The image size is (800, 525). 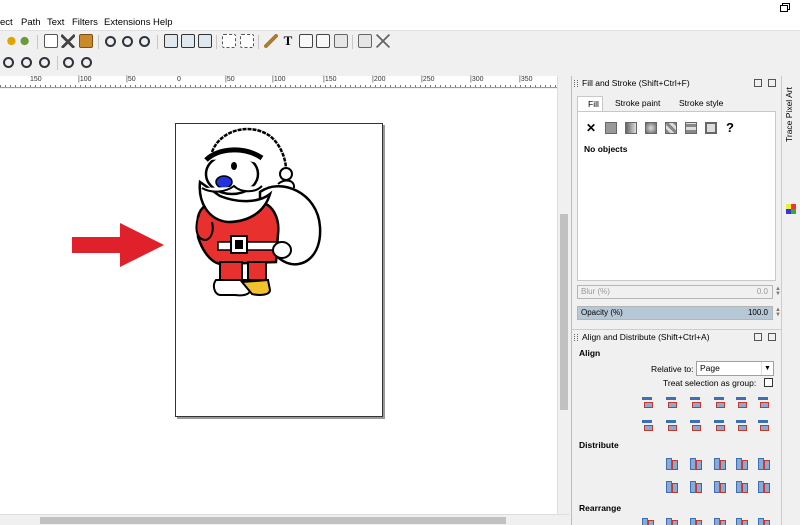 I want to click on no-paint-icon: ✕, so click(x=592, y=128).